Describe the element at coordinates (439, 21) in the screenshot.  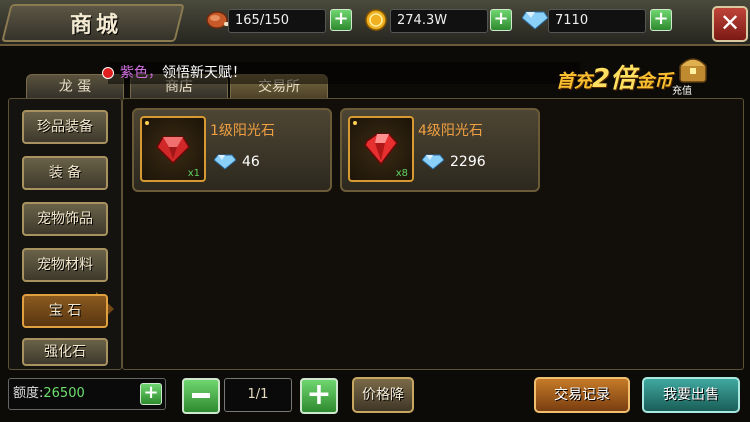
I see `gold-value: 274.3W` at that location.